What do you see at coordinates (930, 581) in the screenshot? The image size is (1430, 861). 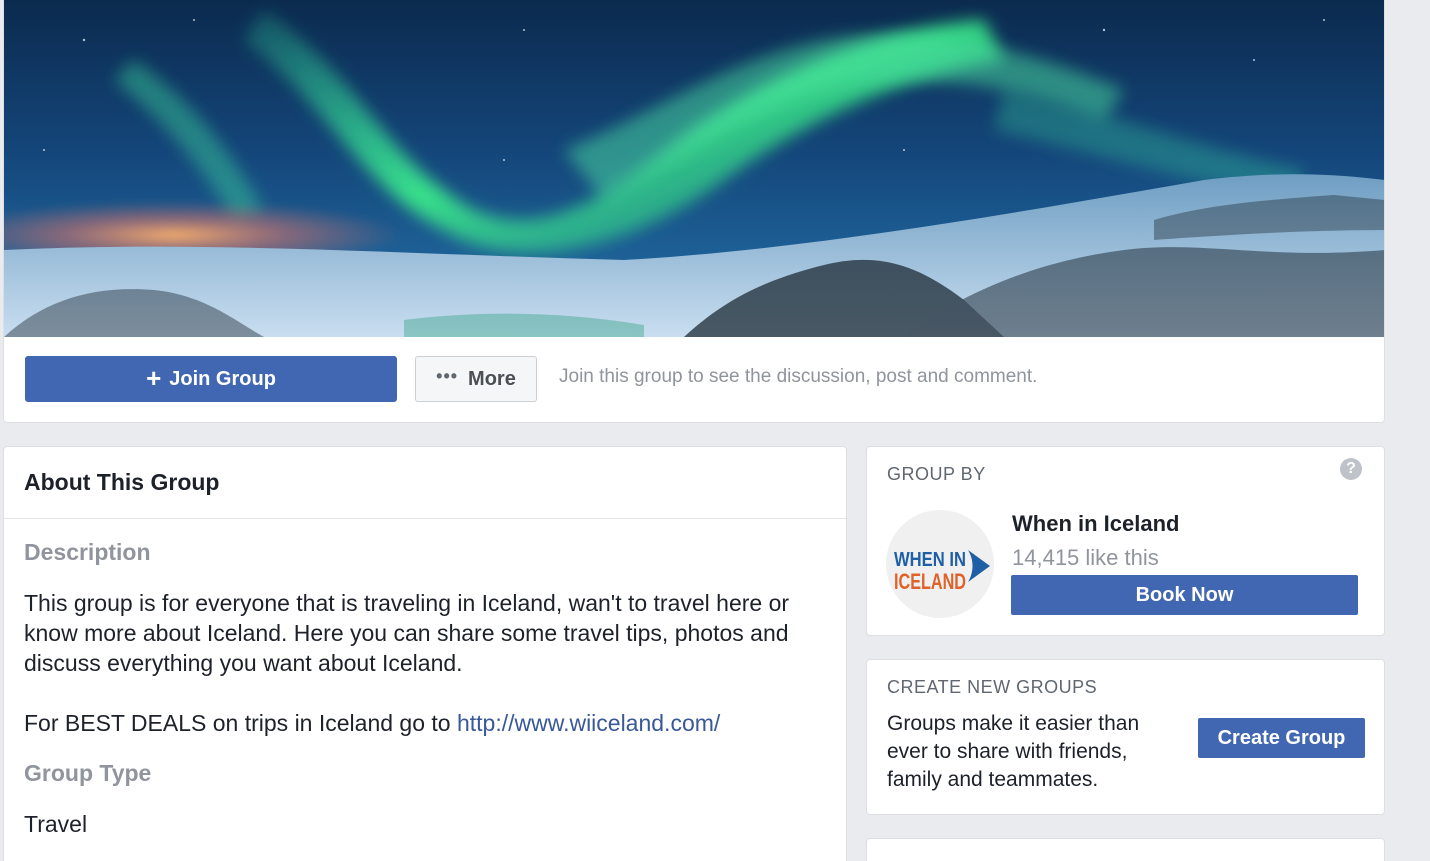 I see `logo-line-2: ICELAND` at bounding box center [930, 581].